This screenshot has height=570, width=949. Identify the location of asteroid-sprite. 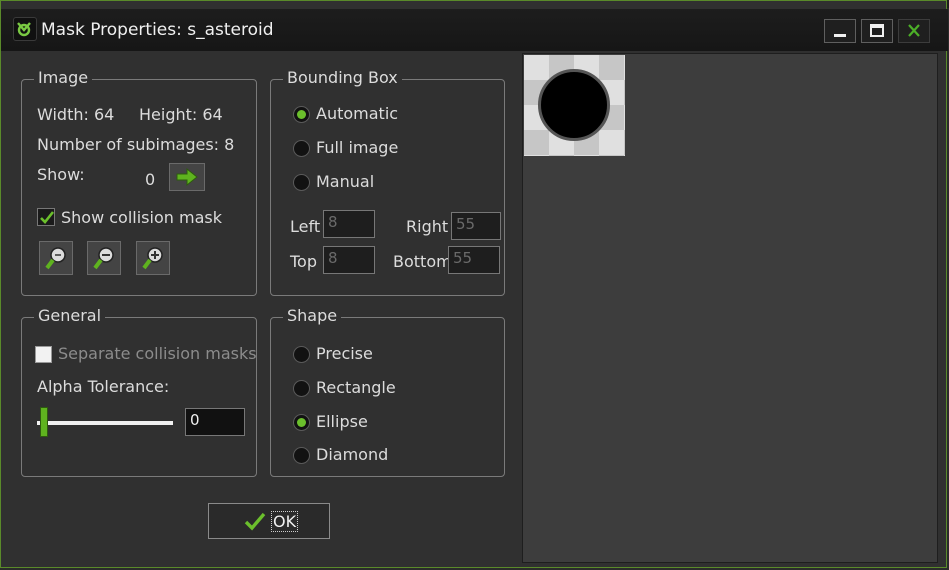
(574, 105).